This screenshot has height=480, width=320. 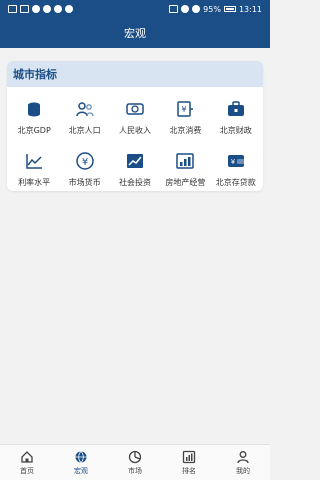 I want to click on consumption-icon: ¥, so click(x=185, y=109).